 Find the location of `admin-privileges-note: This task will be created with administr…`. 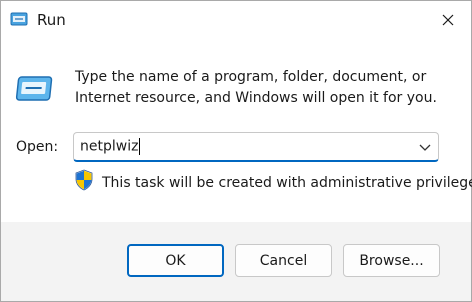

admin-privileges-note: This task will be created with administr… is located at coordinates (287, 183).